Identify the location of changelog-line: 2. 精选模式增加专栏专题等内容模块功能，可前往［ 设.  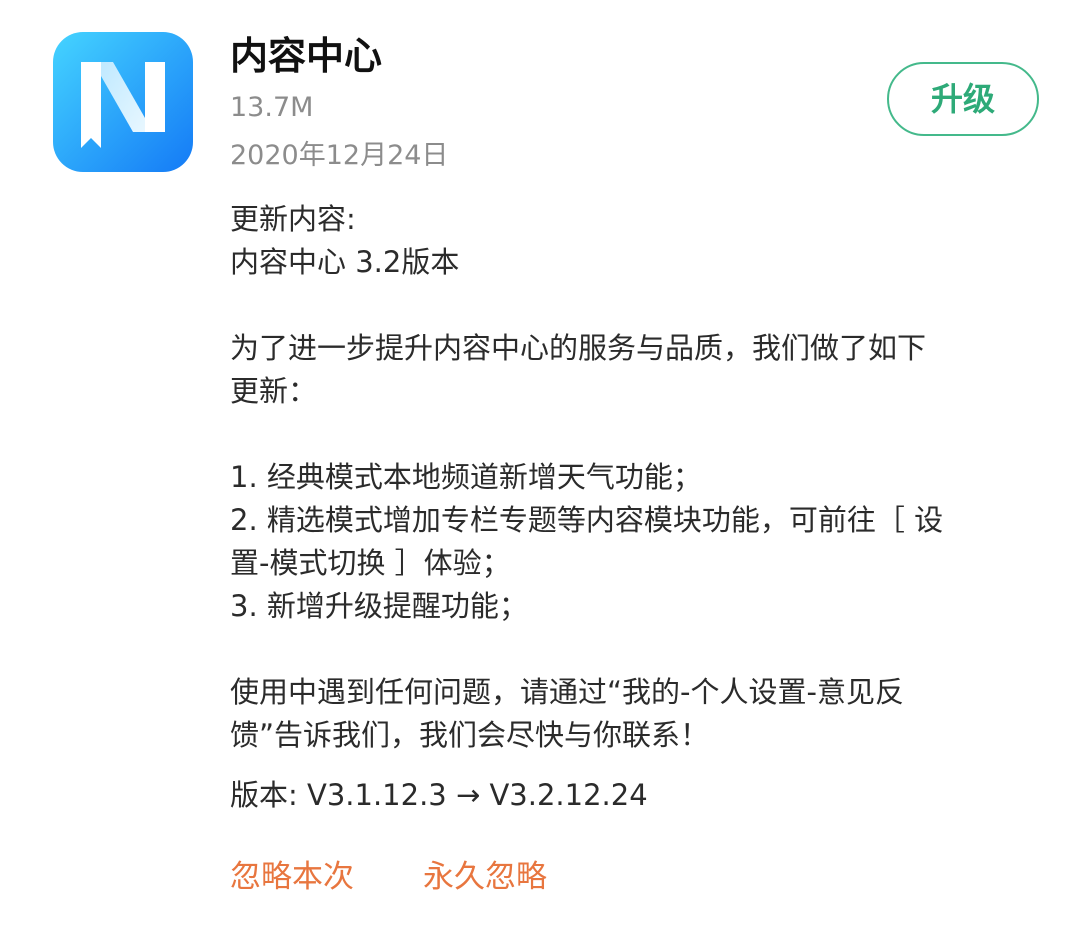
(587, 520).